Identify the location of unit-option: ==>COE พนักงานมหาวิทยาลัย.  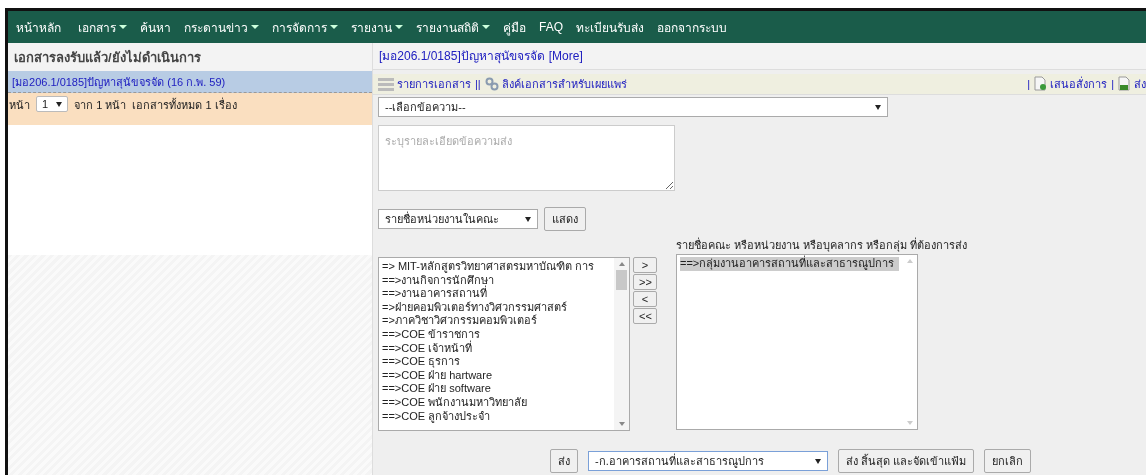
(496, 402).